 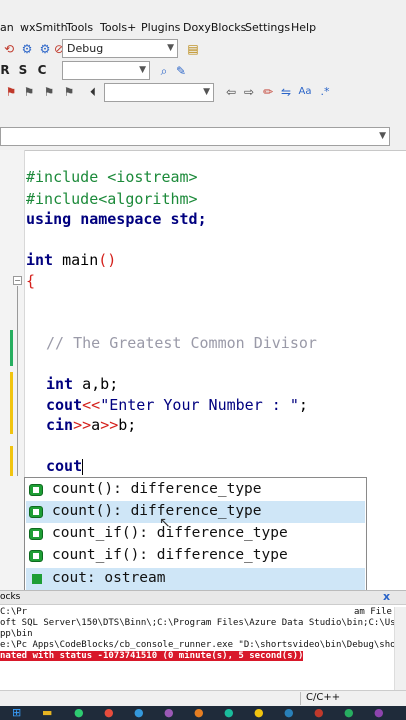 I want to click on menu-item-settings: Settings, so click(x=267, y=27).